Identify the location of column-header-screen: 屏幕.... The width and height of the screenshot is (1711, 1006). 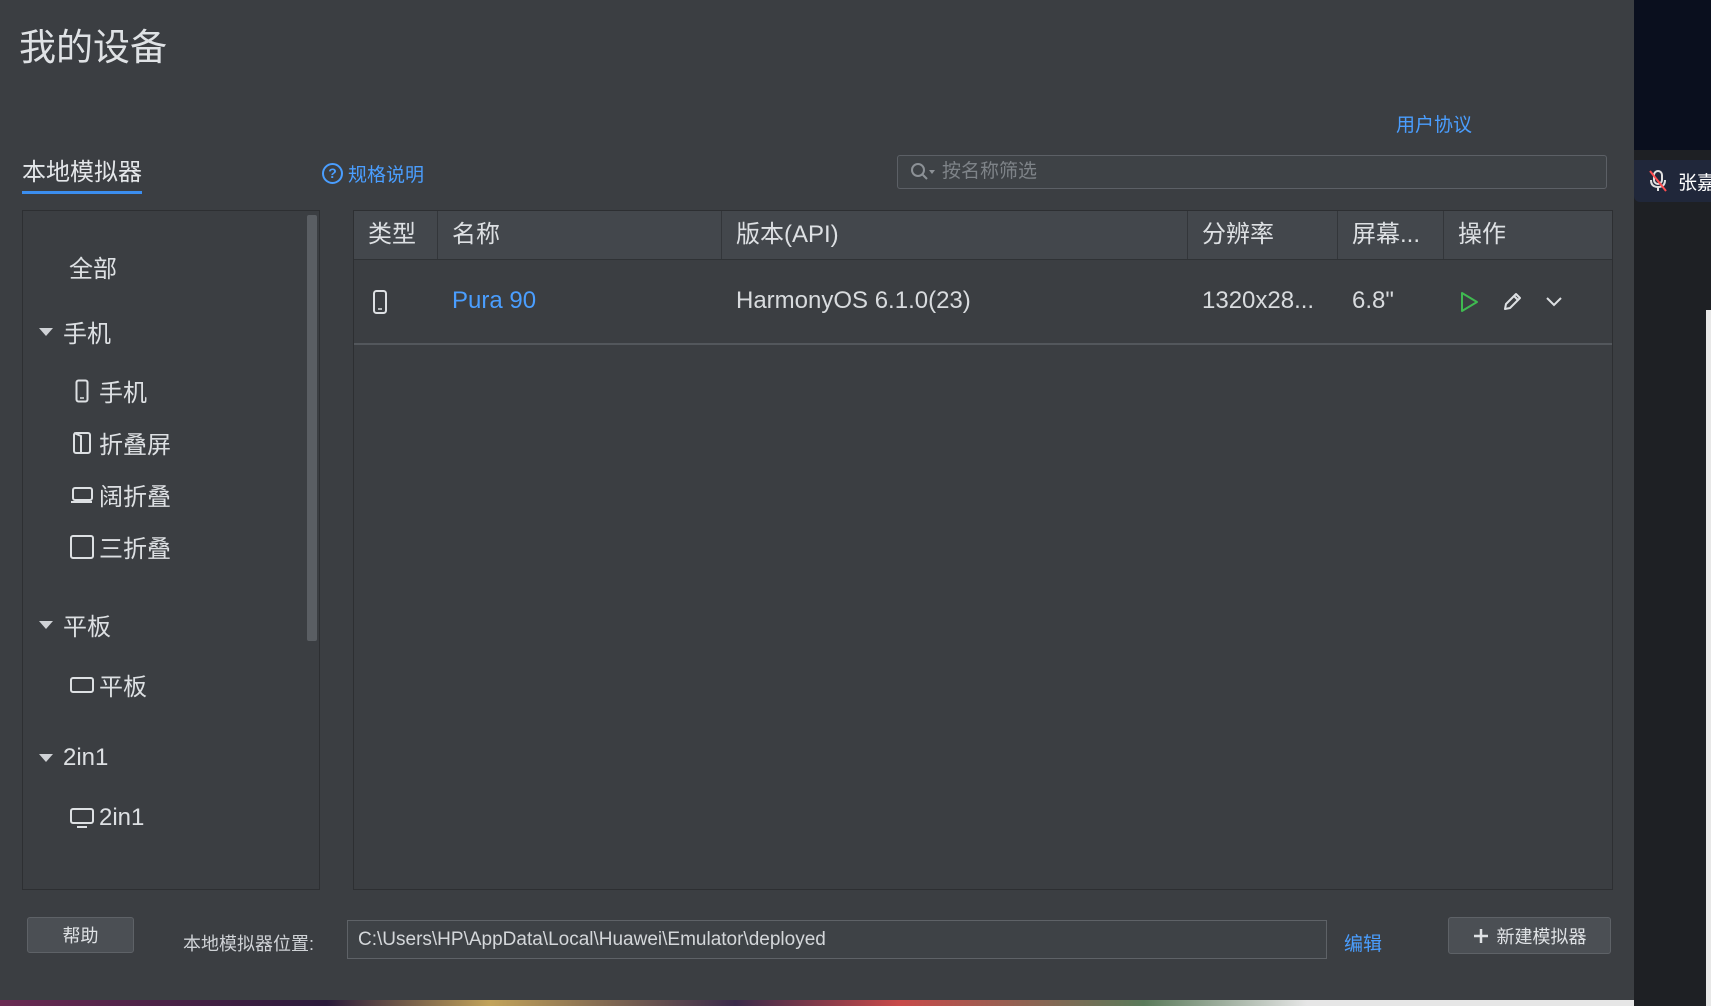
(1391, 235).